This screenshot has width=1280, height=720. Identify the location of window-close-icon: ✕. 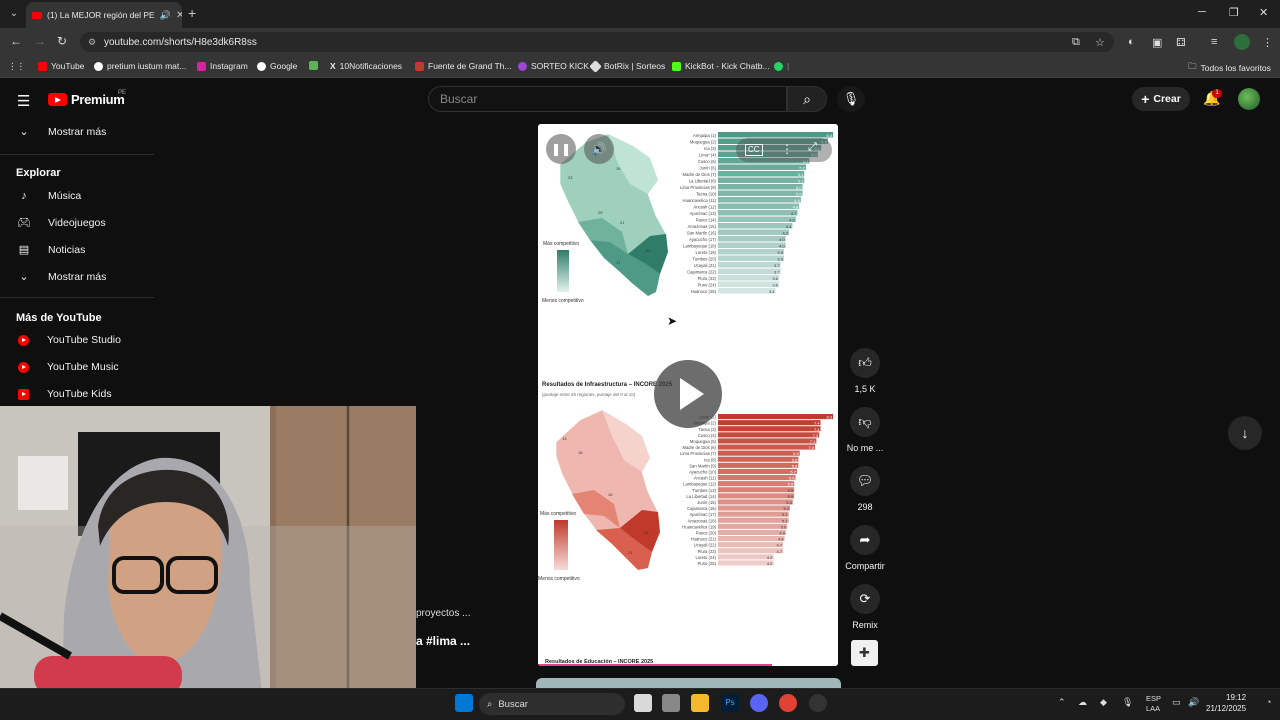
(1263, 12).